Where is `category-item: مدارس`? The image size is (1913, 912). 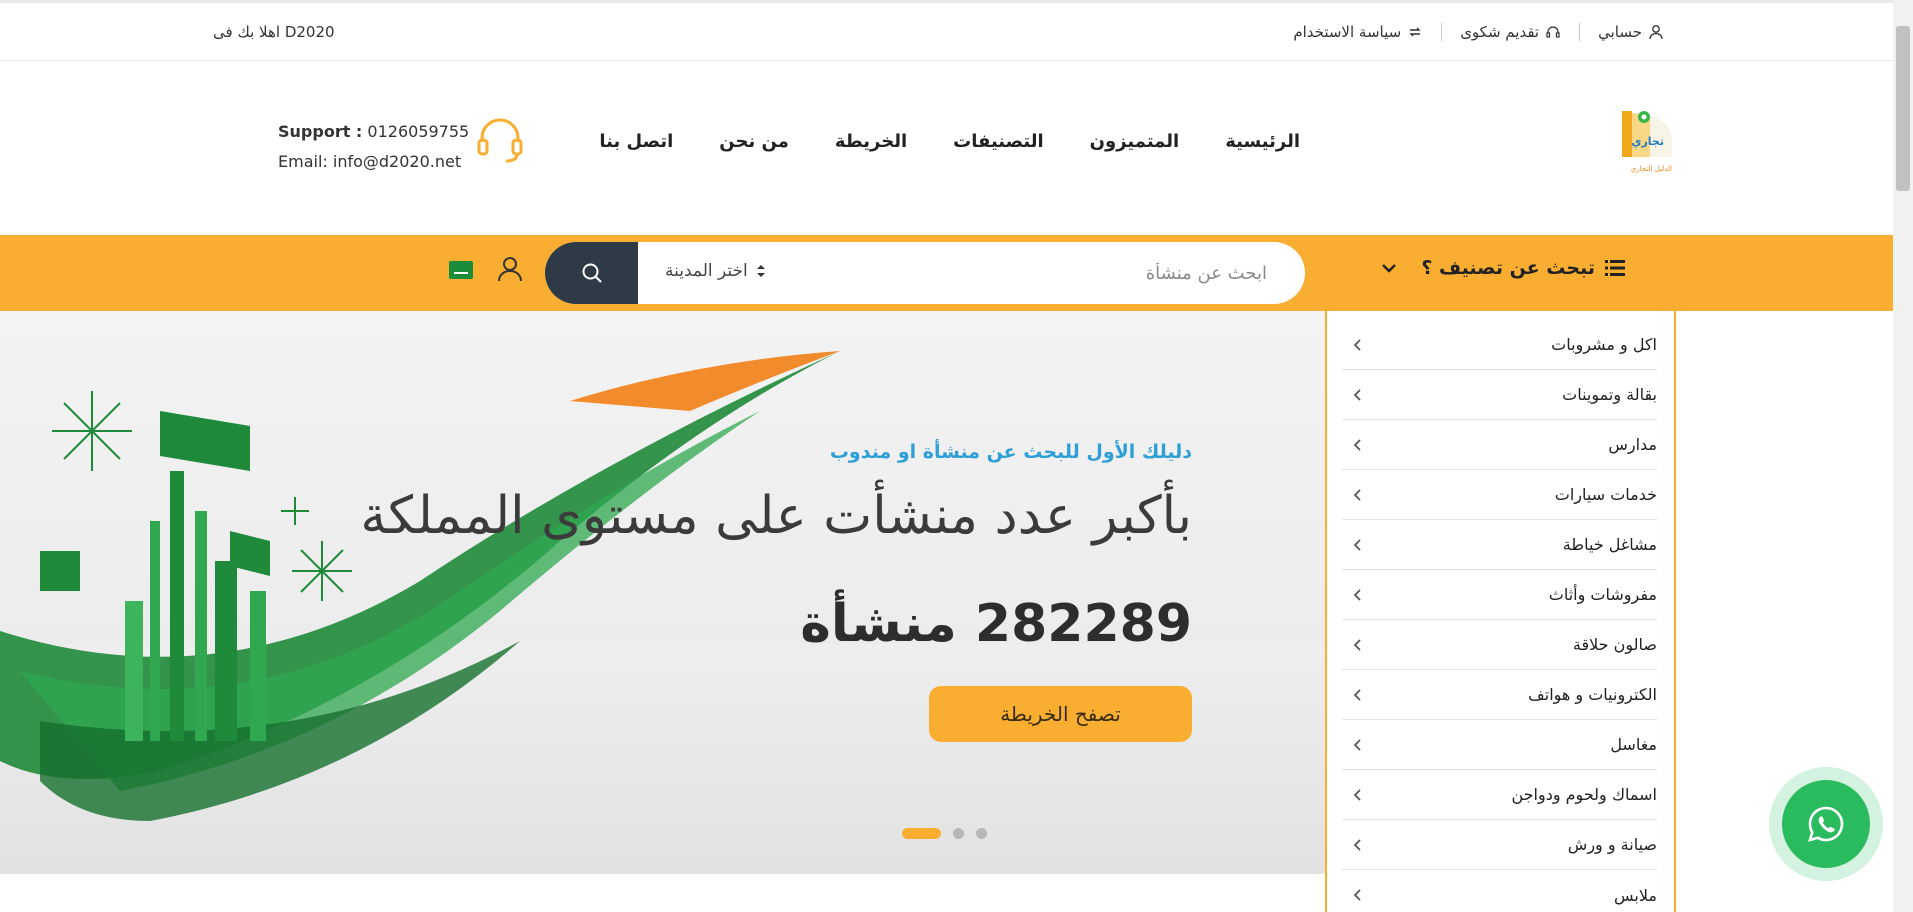
category-item: مدارس is located at coordinates (1499, 445).